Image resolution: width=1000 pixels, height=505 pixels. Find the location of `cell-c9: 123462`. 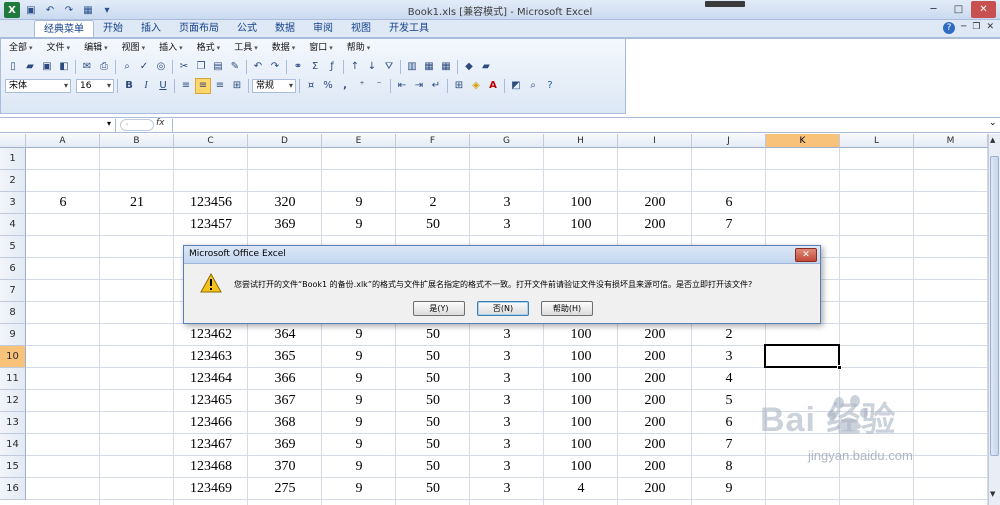

cell-c9: 123462 is located at coordinates (211, 335).